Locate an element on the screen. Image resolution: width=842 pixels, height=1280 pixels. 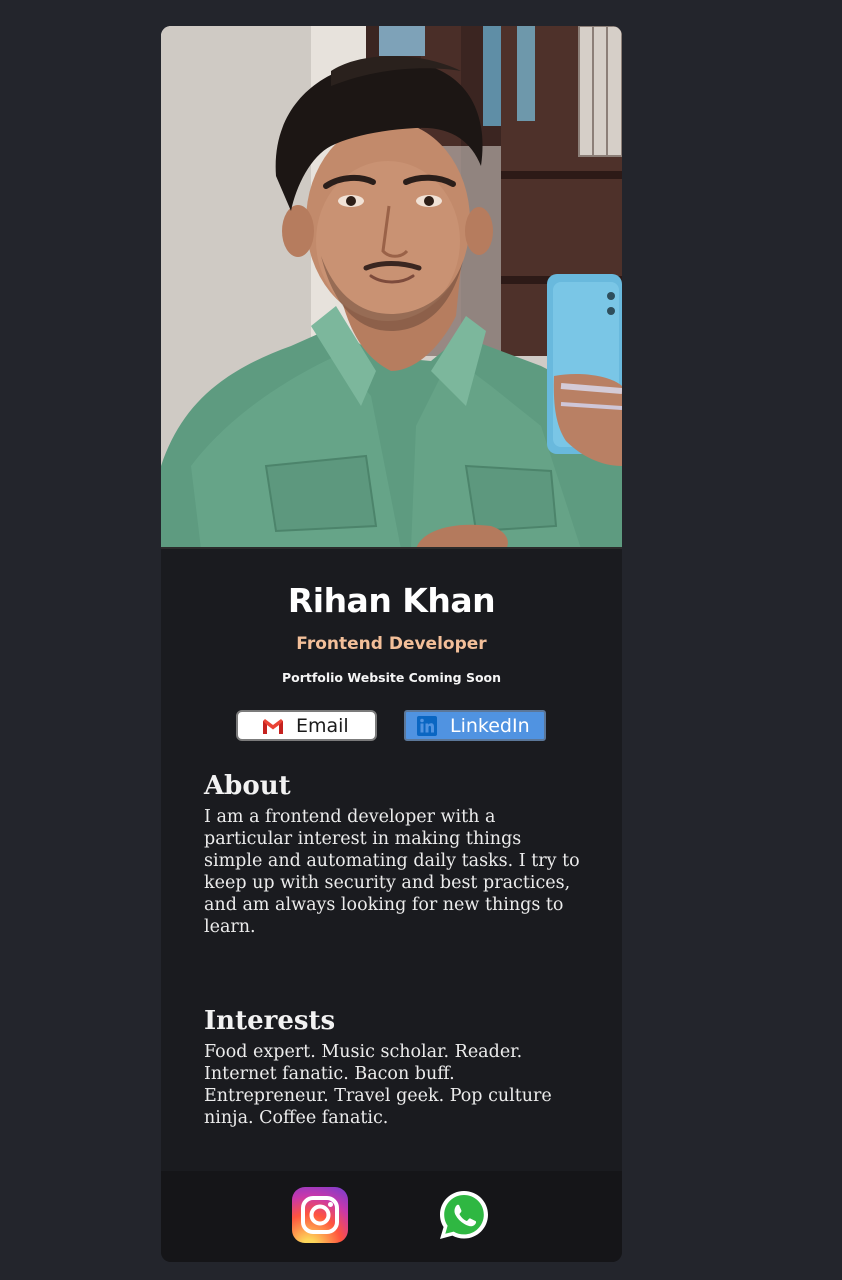
email-button: Email is located at coordinates (306, 725).